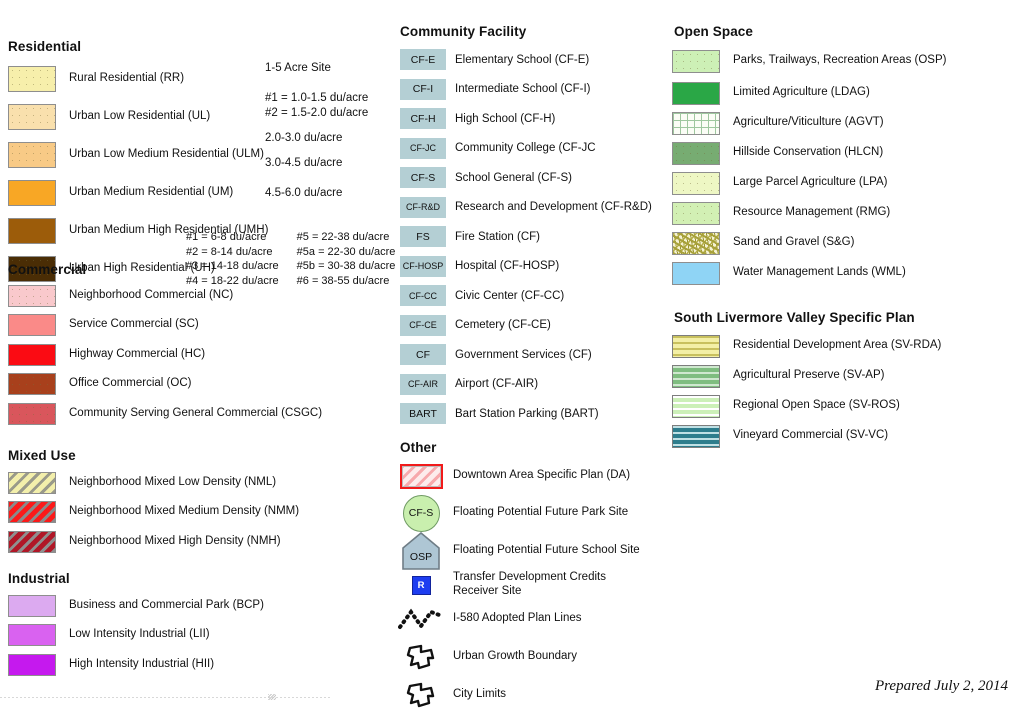 The height and width of the screenshot is (714, 1024). I want to click on legend-row-south-livermore: Agricultural Preserve (SV-AP), so click(806, 376).